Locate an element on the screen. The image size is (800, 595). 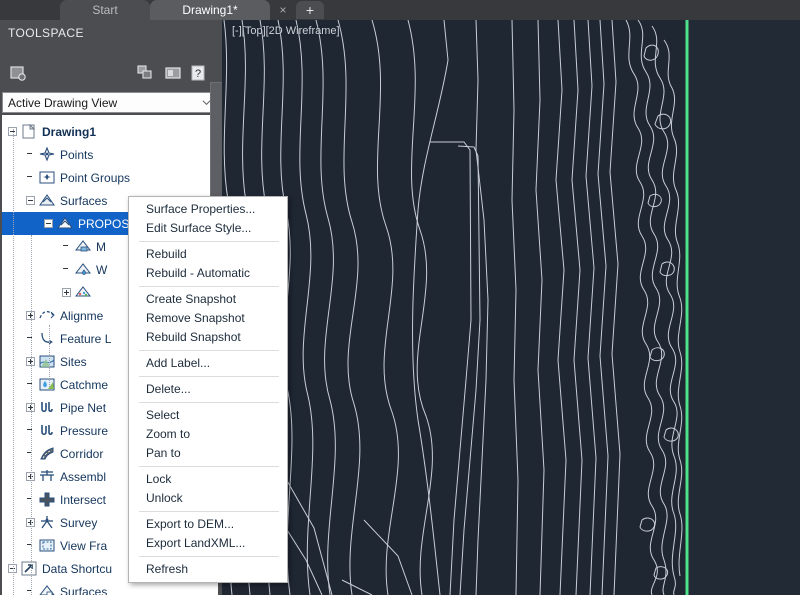
menu-item-lock: Lock is located at coordinates (208, 479).